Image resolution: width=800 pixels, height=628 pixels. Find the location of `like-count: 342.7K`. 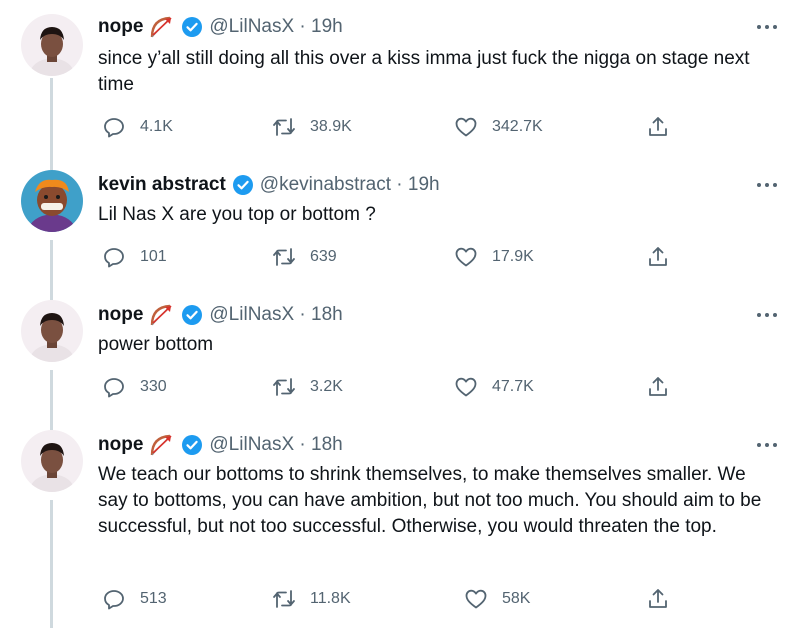

like-count: 342.7K is located at coordinates (517, 126).